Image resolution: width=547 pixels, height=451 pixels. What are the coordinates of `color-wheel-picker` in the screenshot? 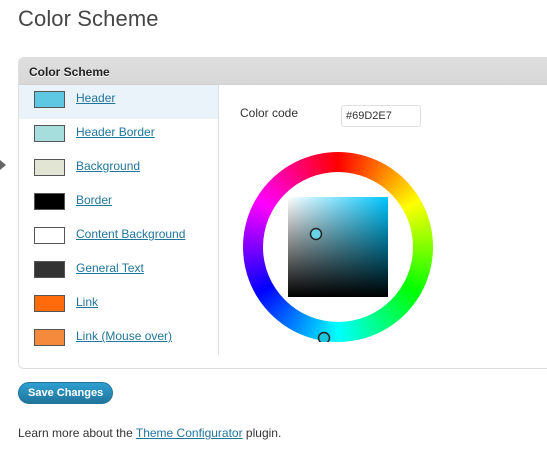 It's located at (338, 247).